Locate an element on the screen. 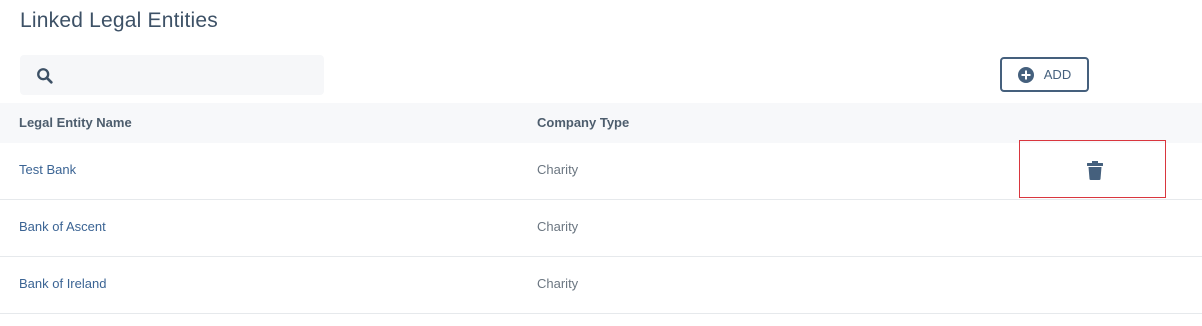 The image size is (1202, 326). column-header-legal-entity-name: Legal Entity Name is located at coordinates (75, 122).